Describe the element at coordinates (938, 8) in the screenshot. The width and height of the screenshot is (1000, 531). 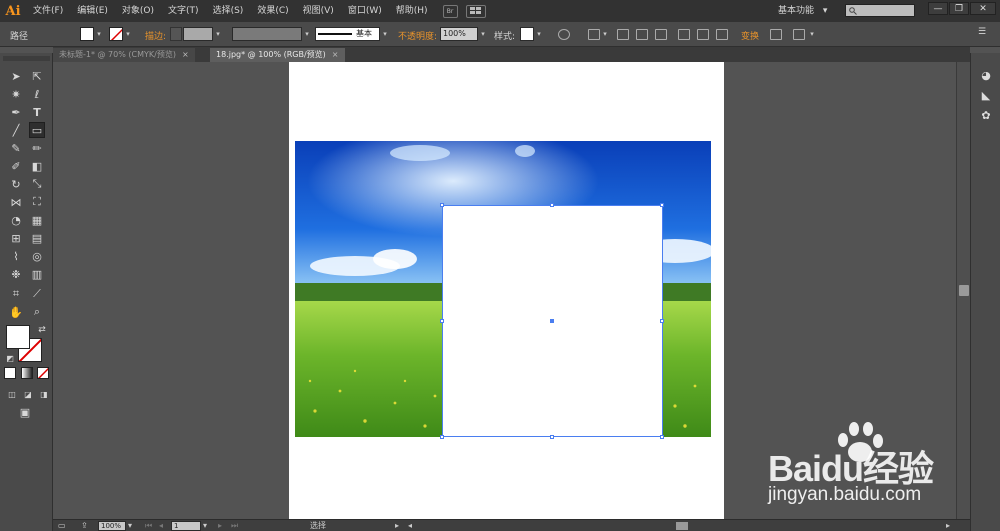
I see `minimize-button: —` at that location.